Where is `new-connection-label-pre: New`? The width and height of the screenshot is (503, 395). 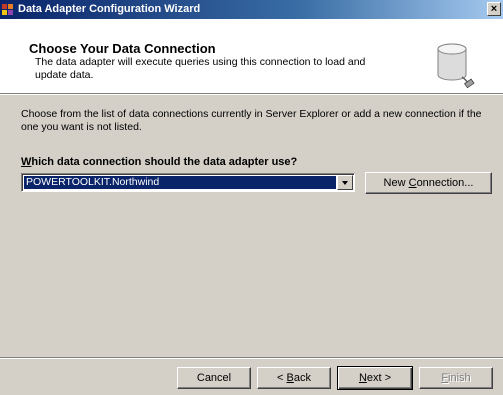 new-connection-label-pre: New is located at coordinates (396, 183).